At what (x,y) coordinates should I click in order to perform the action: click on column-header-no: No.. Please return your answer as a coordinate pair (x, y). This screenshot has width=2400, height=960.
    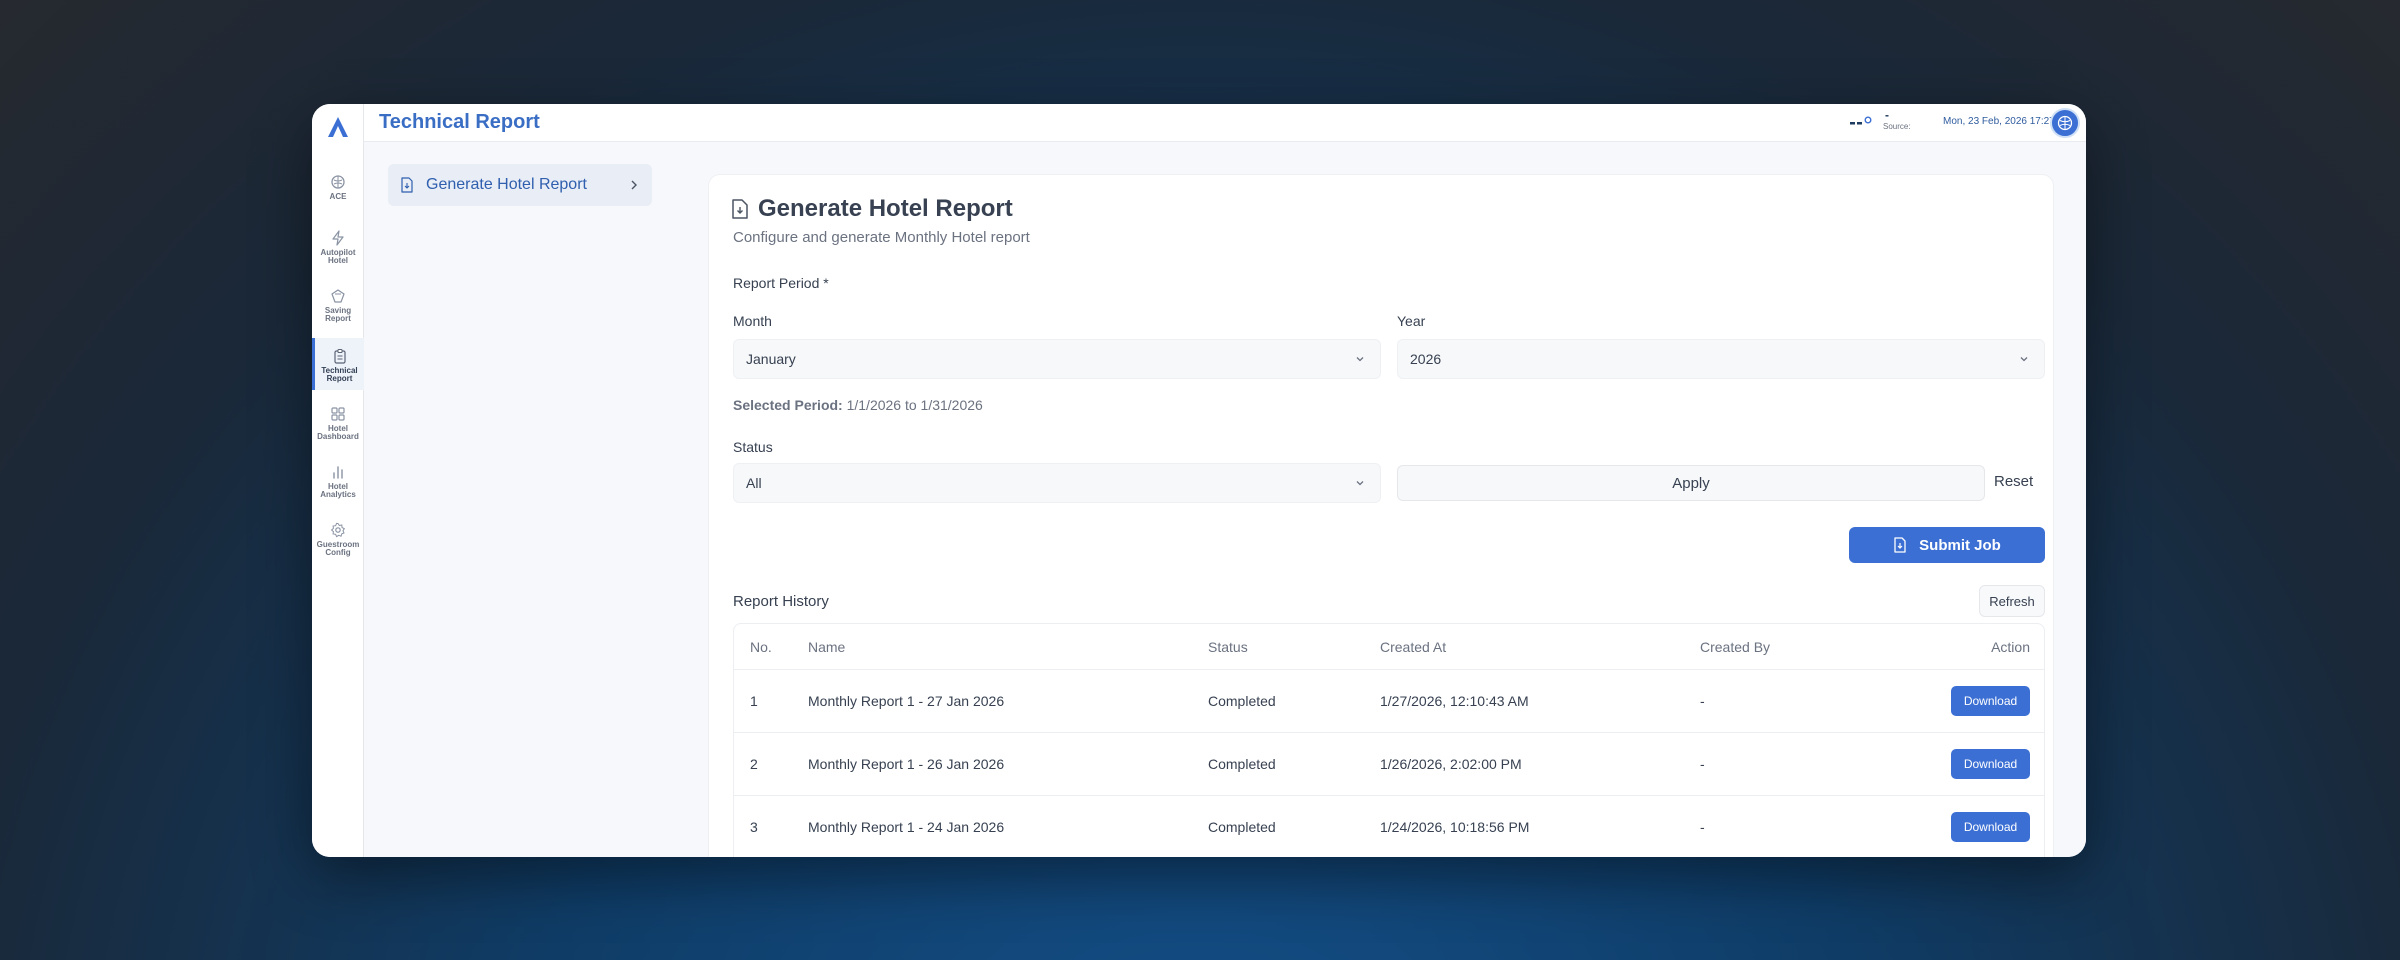
    Looking at the image, I should click on (761, 646).